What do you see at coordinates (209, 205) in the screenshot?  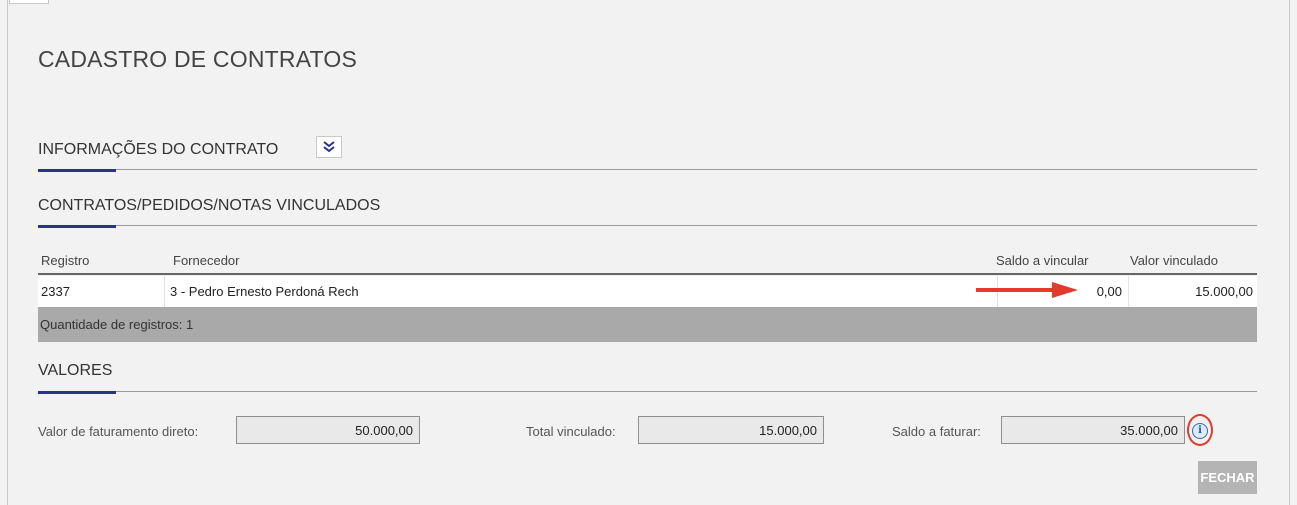 I see `section-title-linked: CONTRATOS/PEDIDOS/NOTAS VINCULADOS` at bounding box center [209, 205].